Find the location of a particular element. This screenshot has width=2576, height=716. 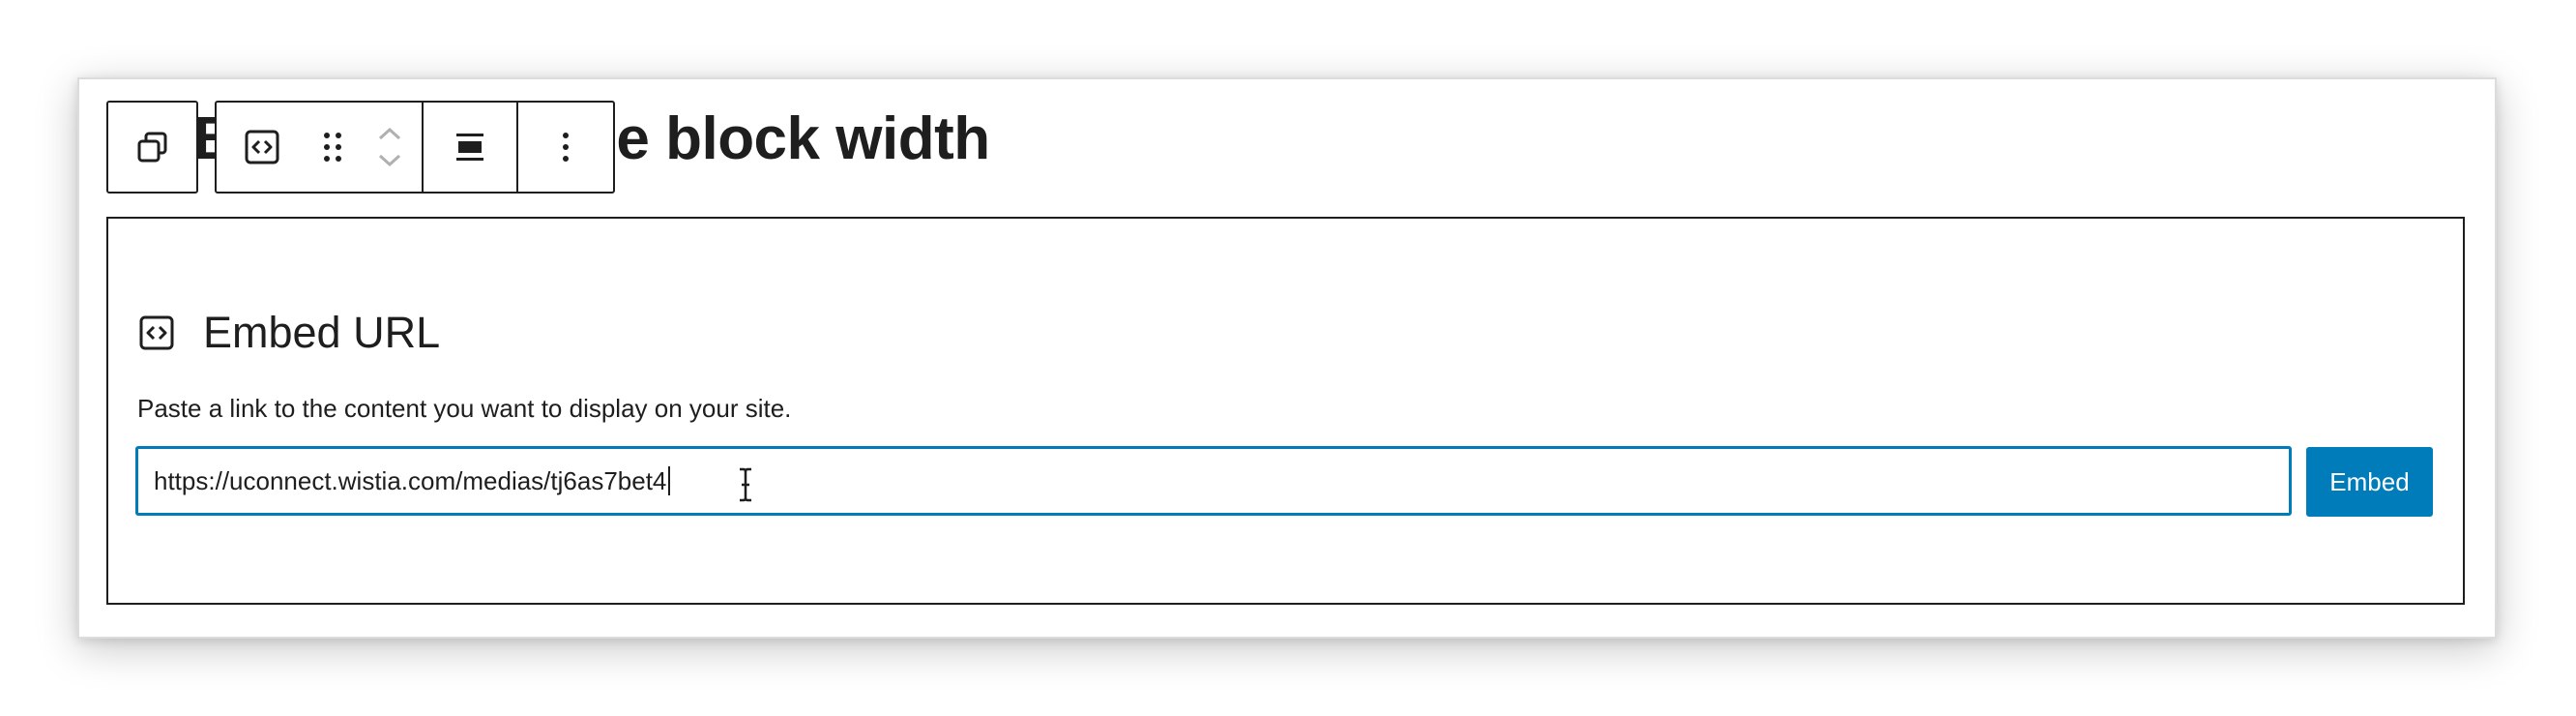

align-button is located at coordinates (470, 147).